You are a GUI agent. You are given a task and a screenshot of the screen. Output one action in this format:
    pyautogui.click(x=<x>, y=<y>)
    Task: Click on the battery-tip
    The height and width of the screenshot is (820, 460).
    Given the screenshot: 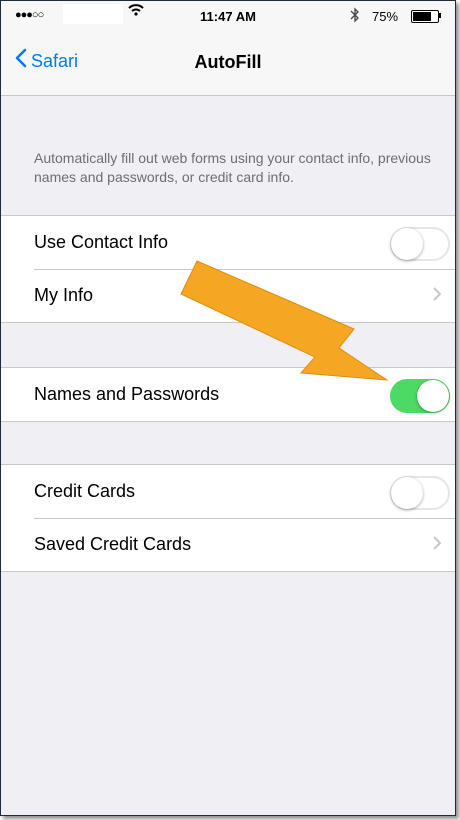 What is the action you would take?
    pyautogui.click(x=440, y=15)
    